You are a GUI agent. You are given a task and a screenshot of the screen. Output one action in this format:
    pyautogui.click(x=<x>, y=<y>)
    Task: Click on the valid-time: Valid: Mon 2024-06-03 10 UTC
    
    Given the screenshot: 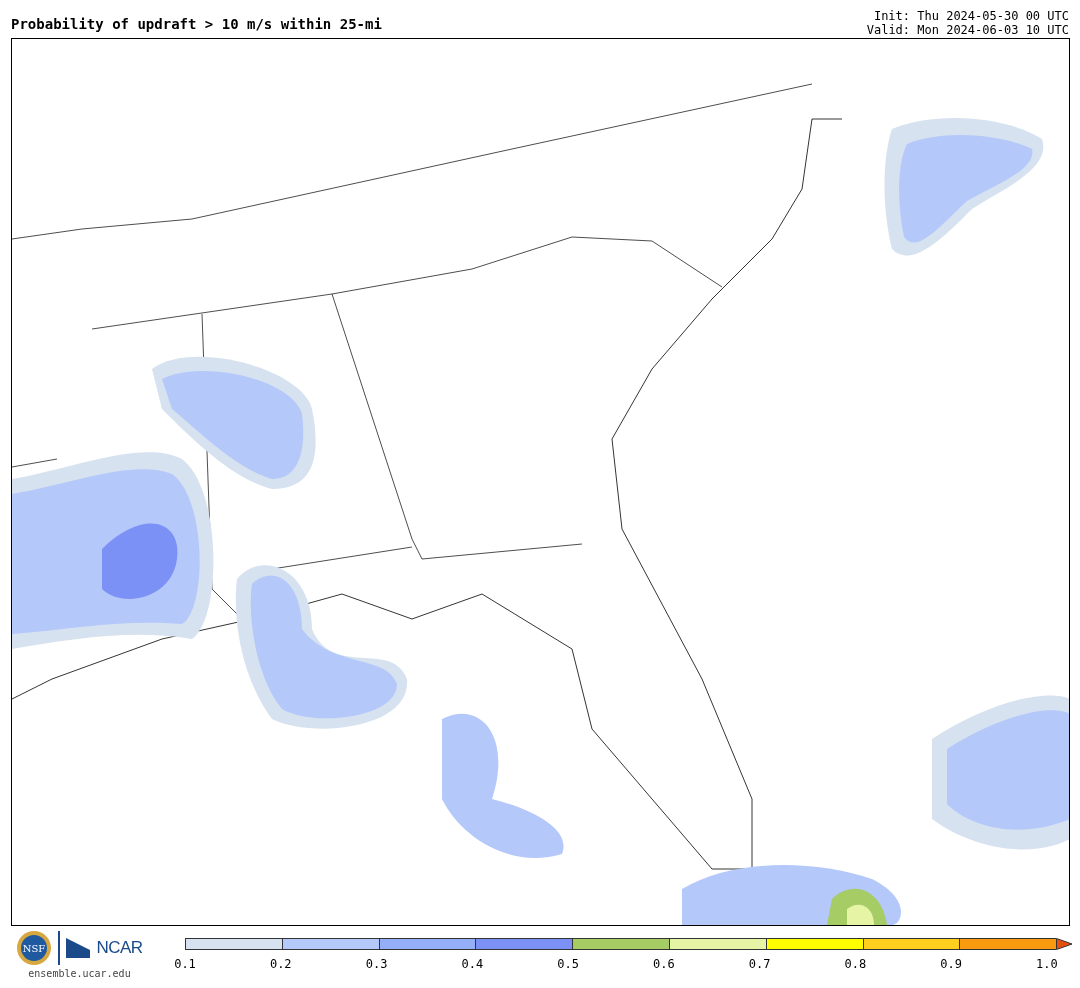 What is the action you would take?
    pyautogui.click(x=967, y=30)
    